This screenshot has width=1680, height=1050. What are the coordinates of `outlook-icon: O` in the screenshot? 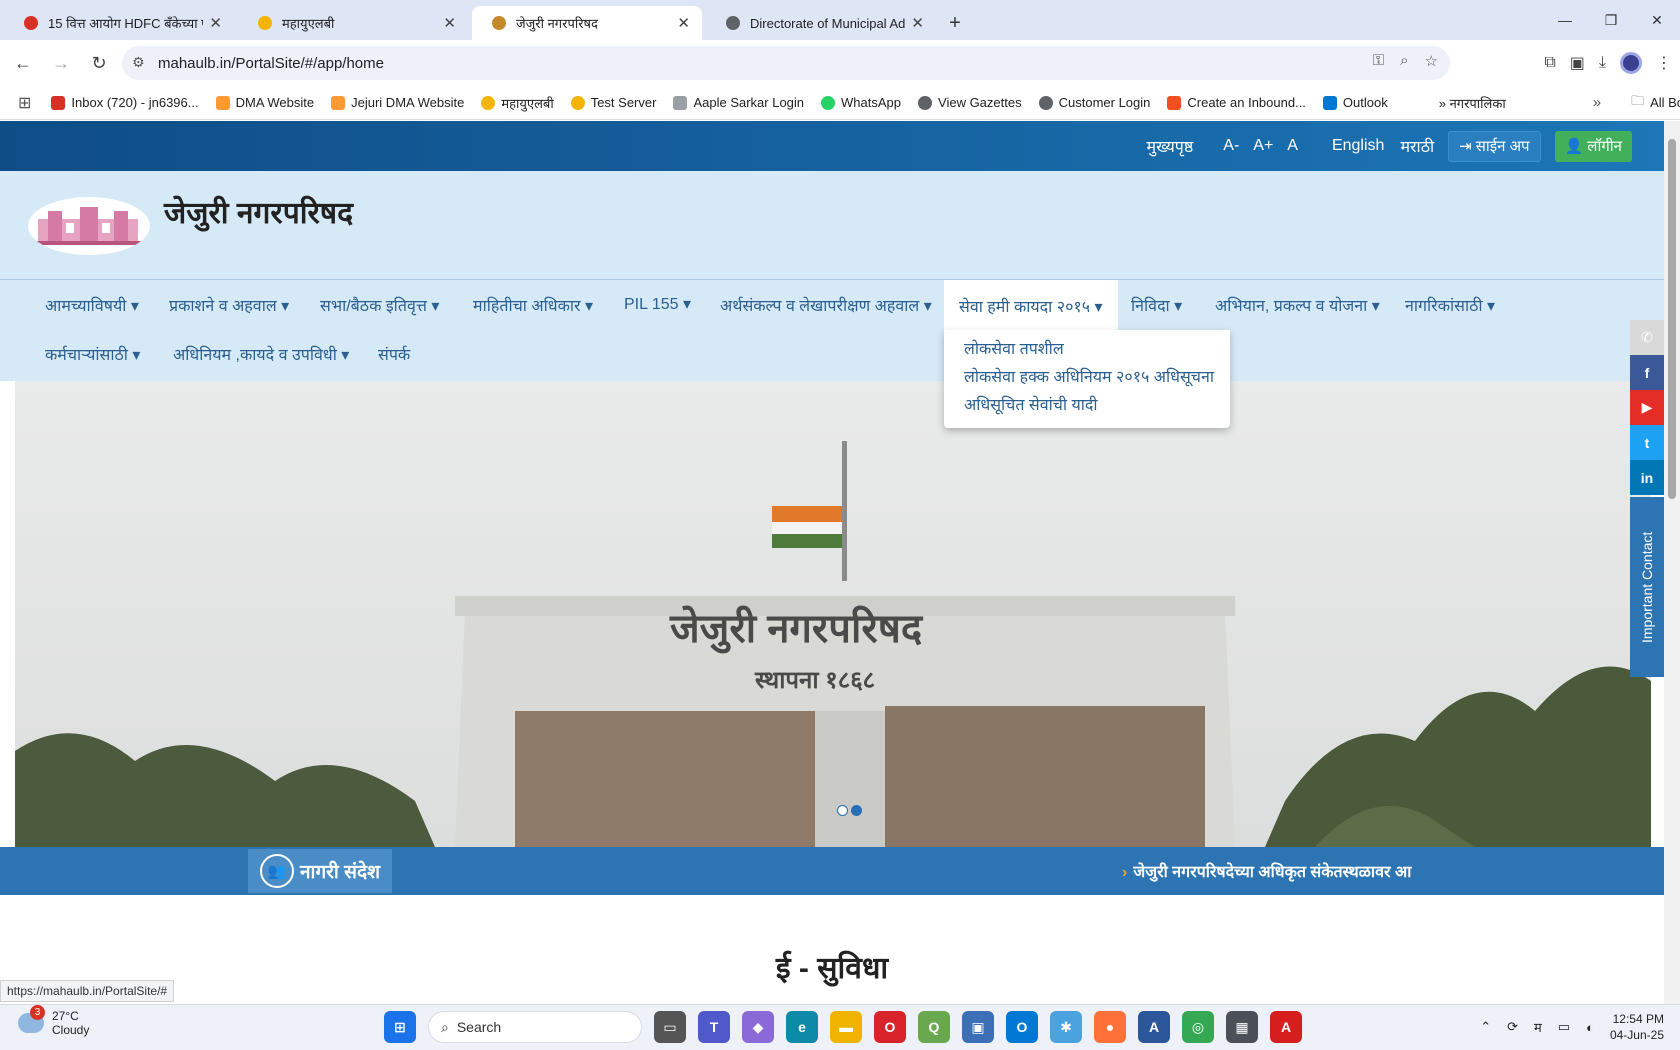 It's located at (1022, 1027).